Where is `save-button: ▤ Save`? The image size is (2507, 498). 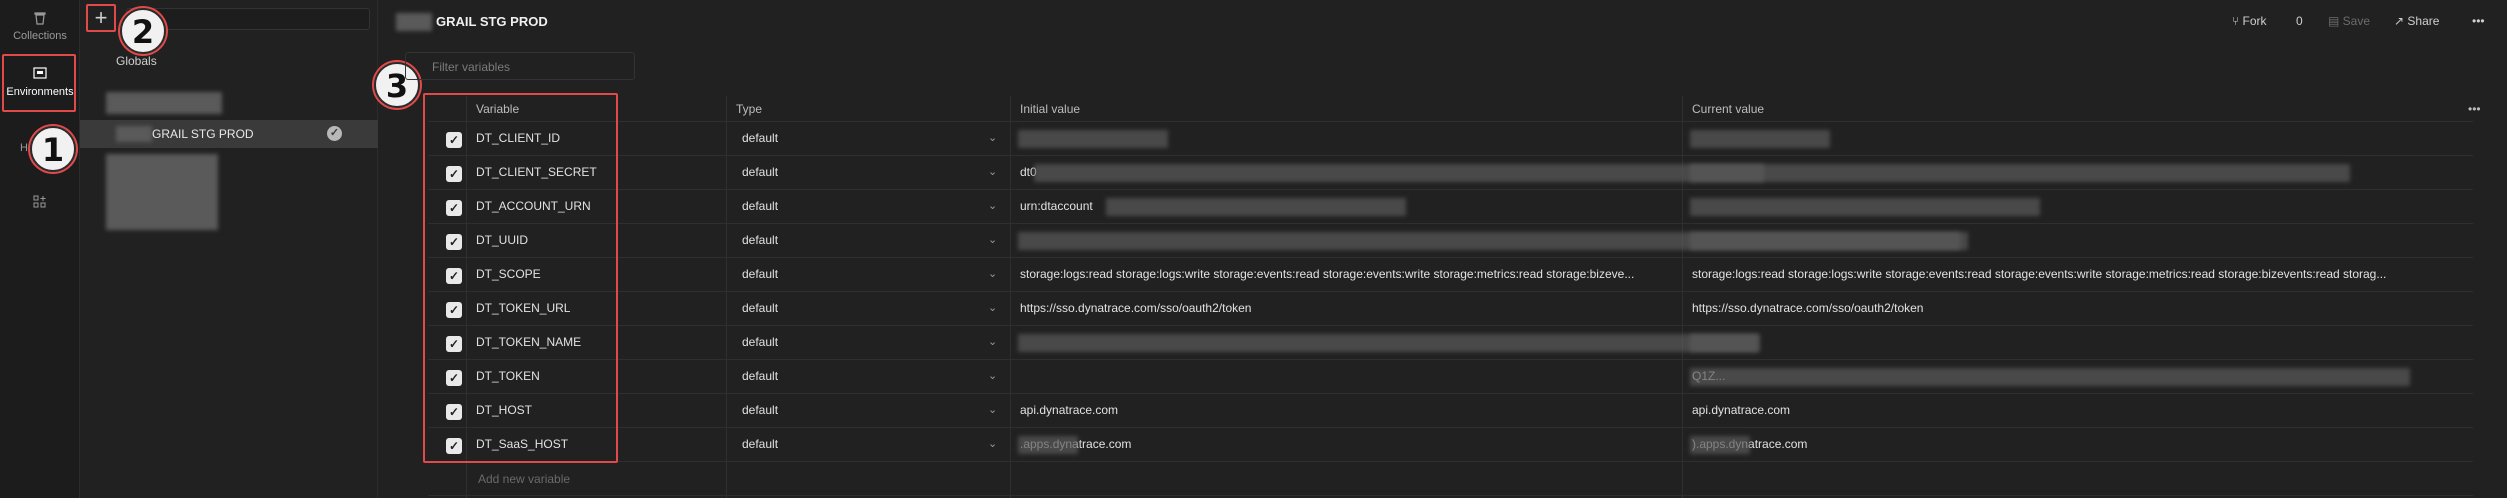 save-button: ▤ Save is located at coordinates (2349, 21).